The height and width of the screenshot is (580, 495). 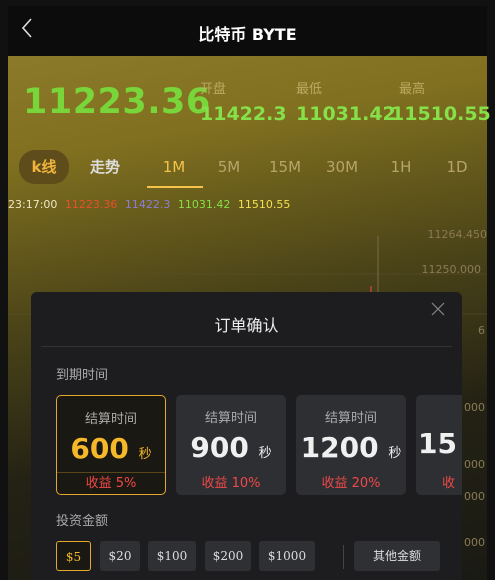 I want to click on amount-5: $5, so click(x=73, y=556).